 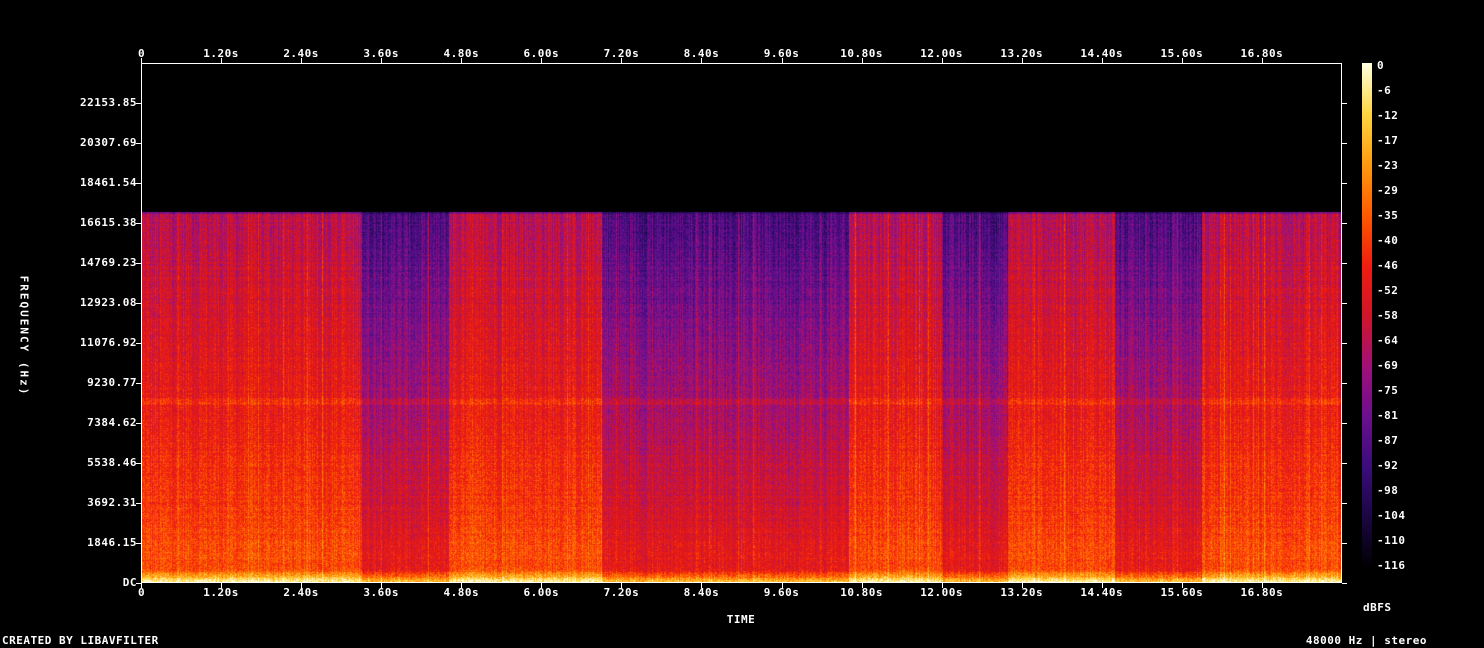 I want to click on colorbar-tick-label: -23, so click(x=1388, y=165).